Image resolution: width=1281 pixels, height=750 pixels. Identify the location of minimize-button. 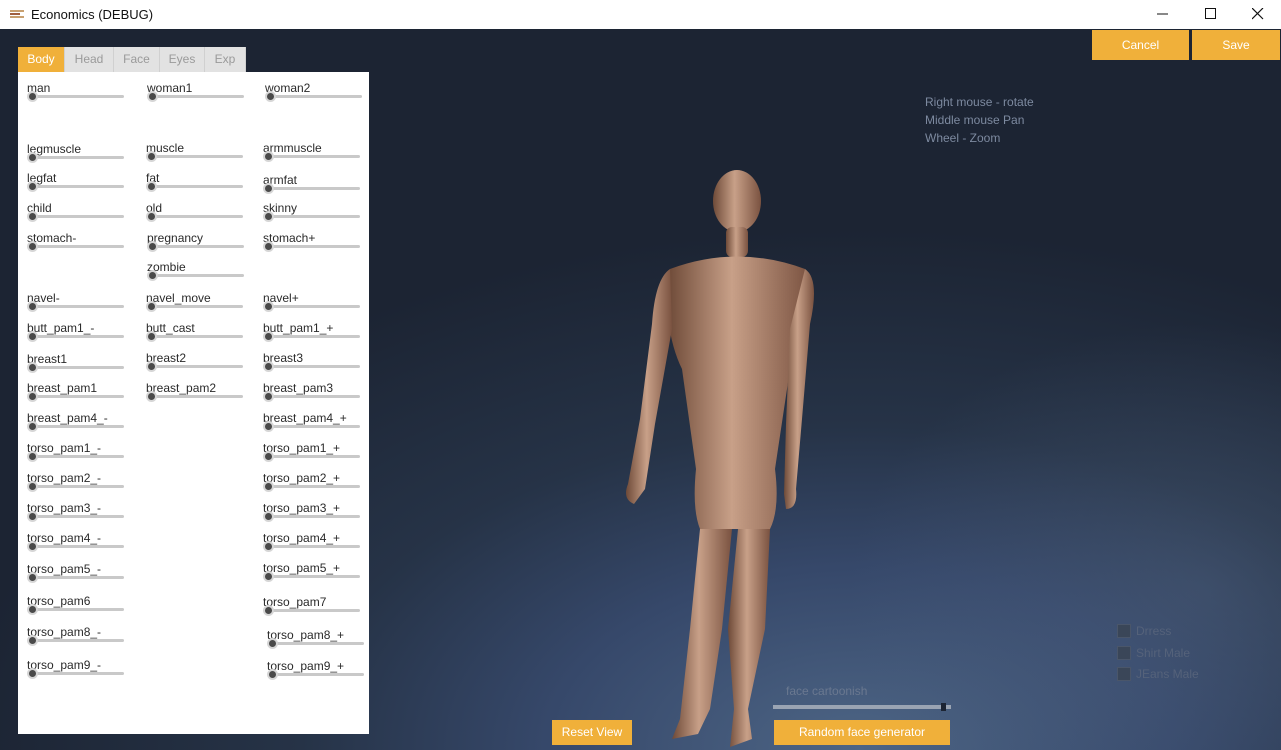
(1163, 14).